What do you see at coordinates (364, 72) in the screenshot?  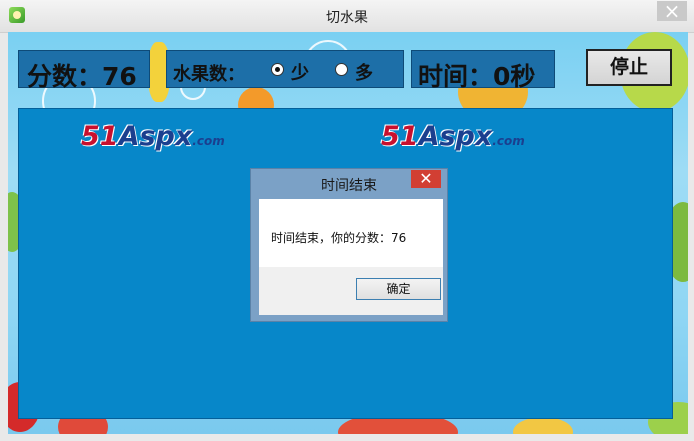 I see `fruit-count-many-label: 多` at bounding box center [364, 72].